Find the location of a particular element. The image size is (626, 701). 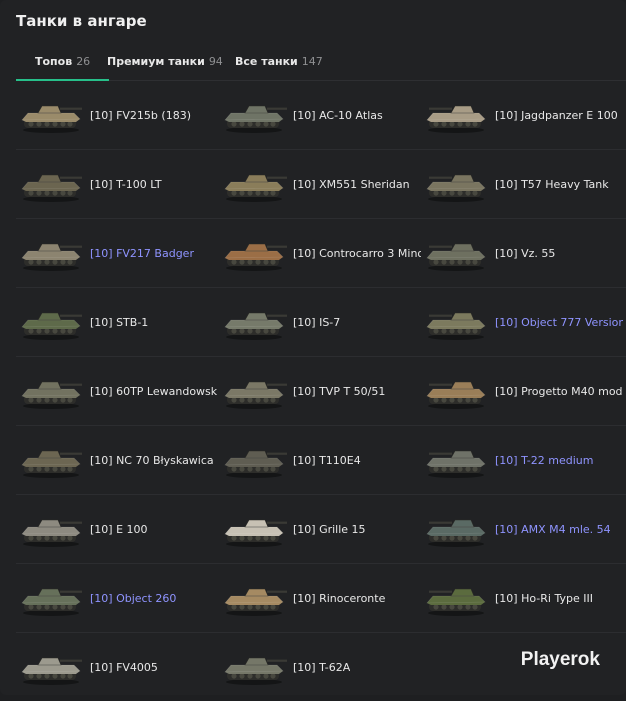

tank-name: [10] TVP T 50/51 is located at coordinates (339, 391).